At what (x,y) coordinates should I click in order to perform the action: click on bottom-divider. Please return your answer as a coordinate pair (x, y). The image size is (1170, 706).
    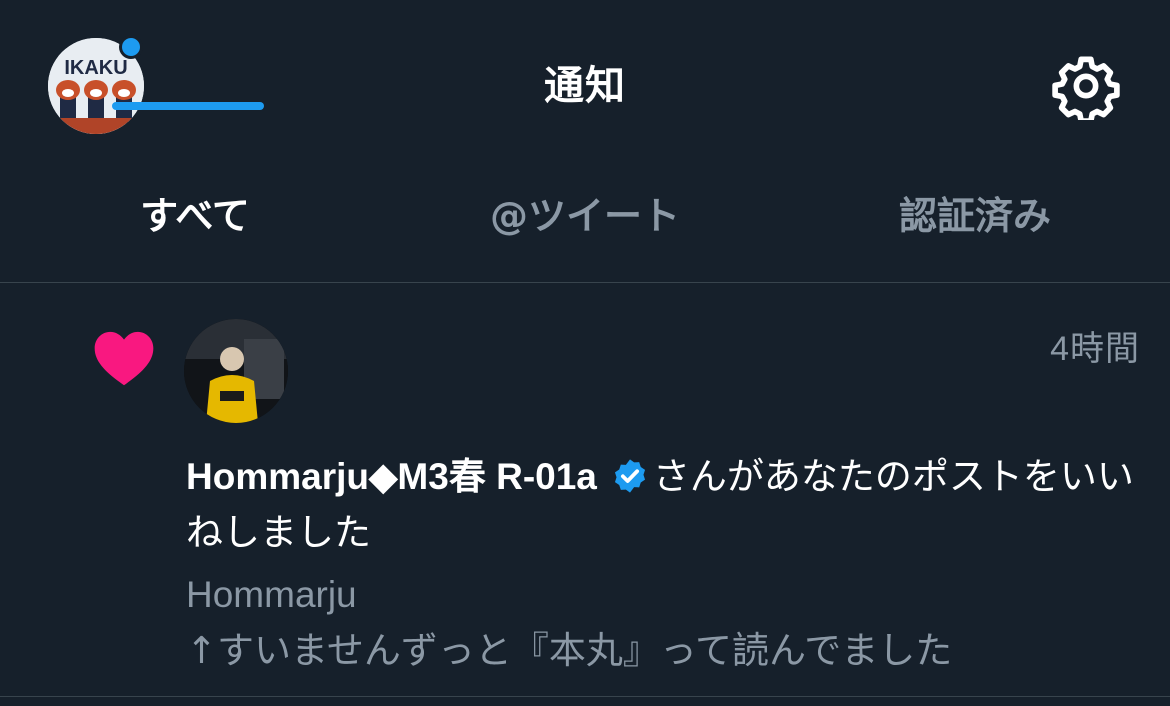
    Looking at the image, I should click on (585, 696).